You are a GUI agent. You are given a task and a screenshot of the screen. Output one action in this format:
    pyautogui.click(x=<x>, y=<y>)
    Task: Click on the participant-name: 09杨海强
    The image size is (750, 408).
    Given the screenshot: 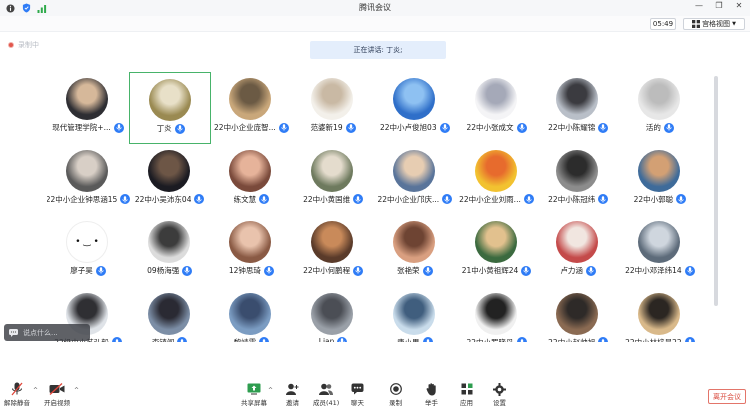 What is the action you would take?
    pyautogui.click(x=163, y=270)
    